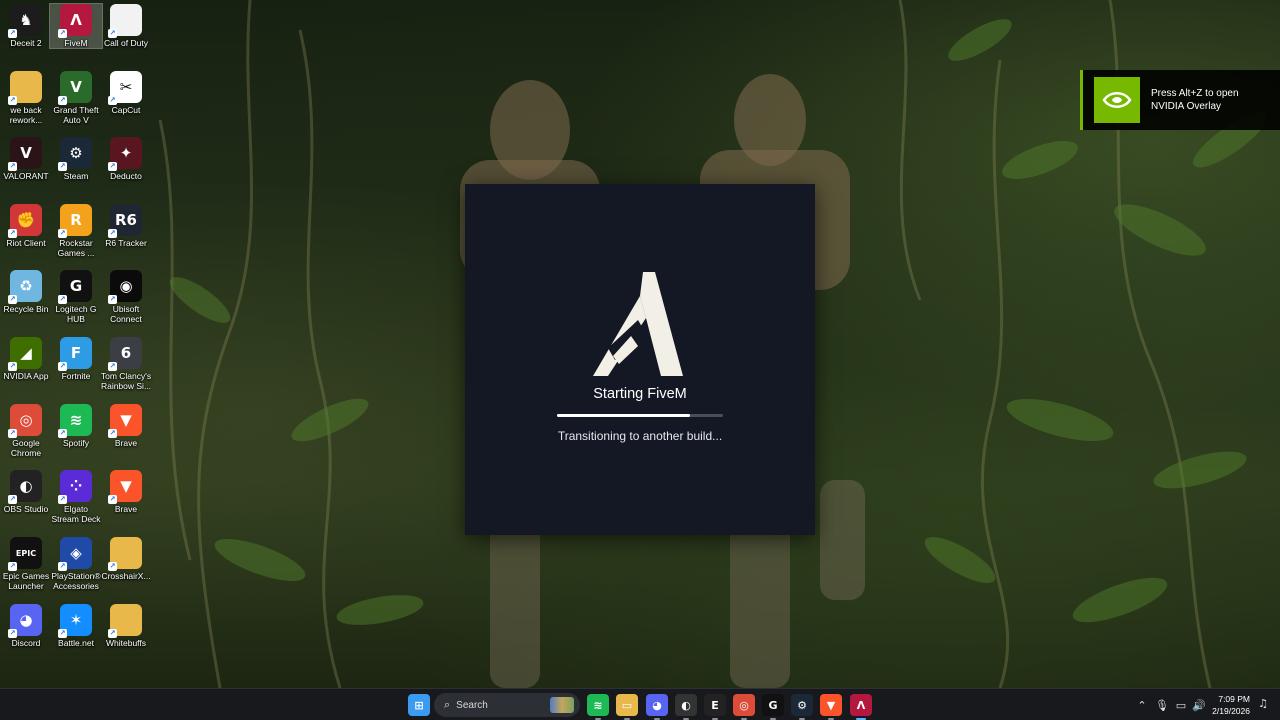 This screenshot has height=720, width=1280. I want to click on desktop-icon-discord: ◕ ↗ Discord, so click(26, 626).